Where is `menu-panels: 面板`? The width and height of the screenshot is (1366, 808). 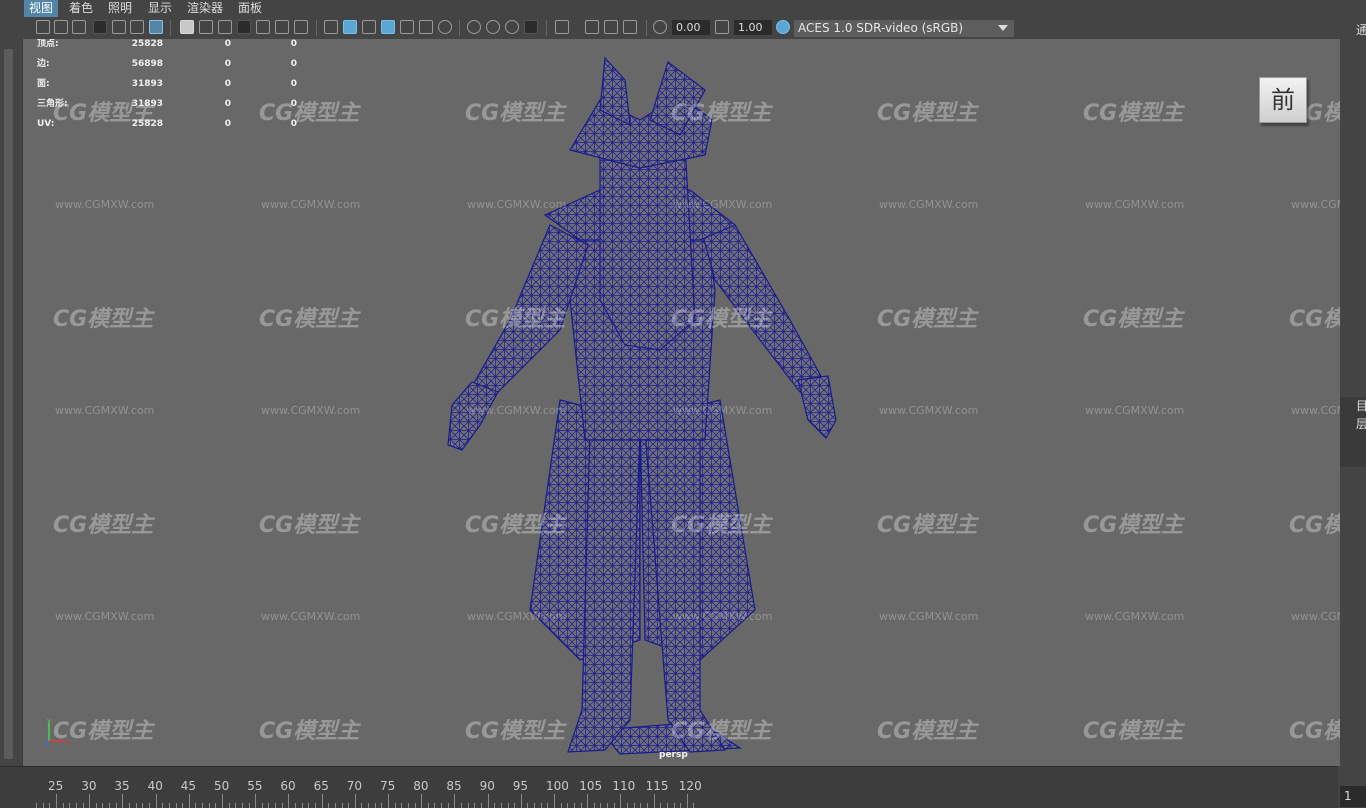
menu-panels: 面板 is located at coordinates (250, 8).